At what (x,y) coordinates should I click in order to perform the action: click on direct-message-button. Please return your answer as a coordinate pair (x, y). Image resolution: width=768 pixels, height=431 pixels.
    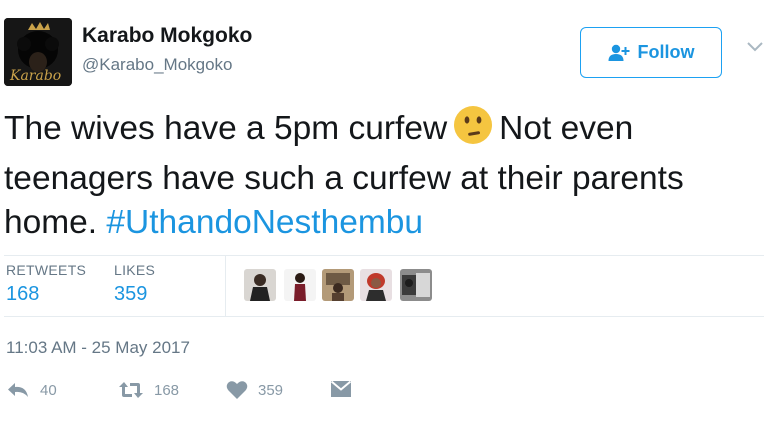
    Looking at the image, I should click on (341, 389).